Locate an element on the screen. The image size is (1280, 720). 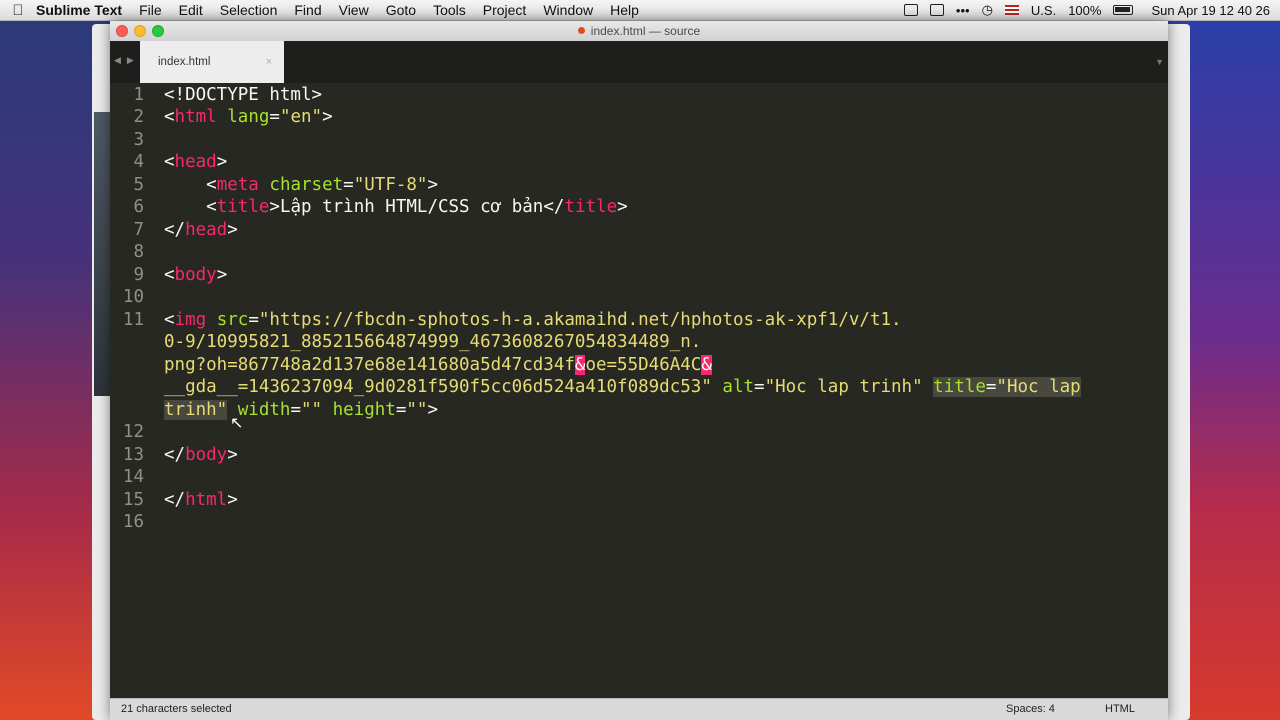
line-number: 7 is located at coordinates (138, 230).